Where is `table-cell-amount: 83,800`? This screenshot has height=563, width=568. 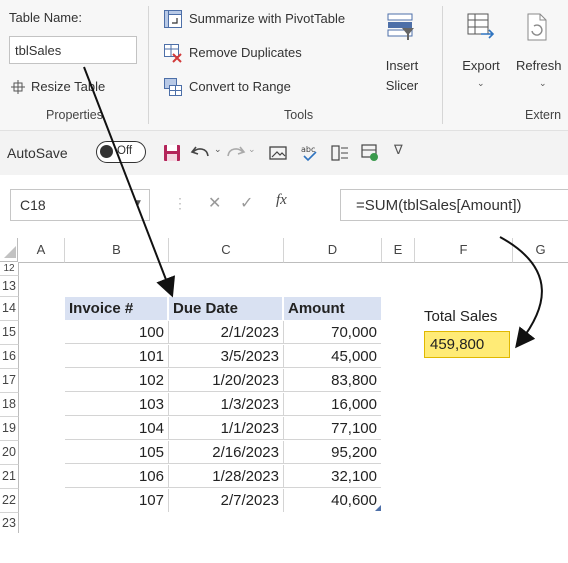
table-cell-amount: 83,800 is located at coordinates (332, 380).